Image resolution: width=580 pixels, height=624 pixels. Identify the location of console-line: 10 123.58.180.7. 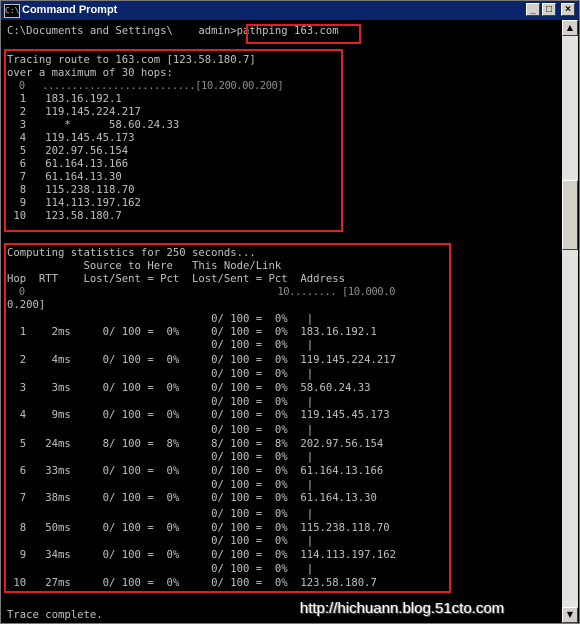
(64, 216).